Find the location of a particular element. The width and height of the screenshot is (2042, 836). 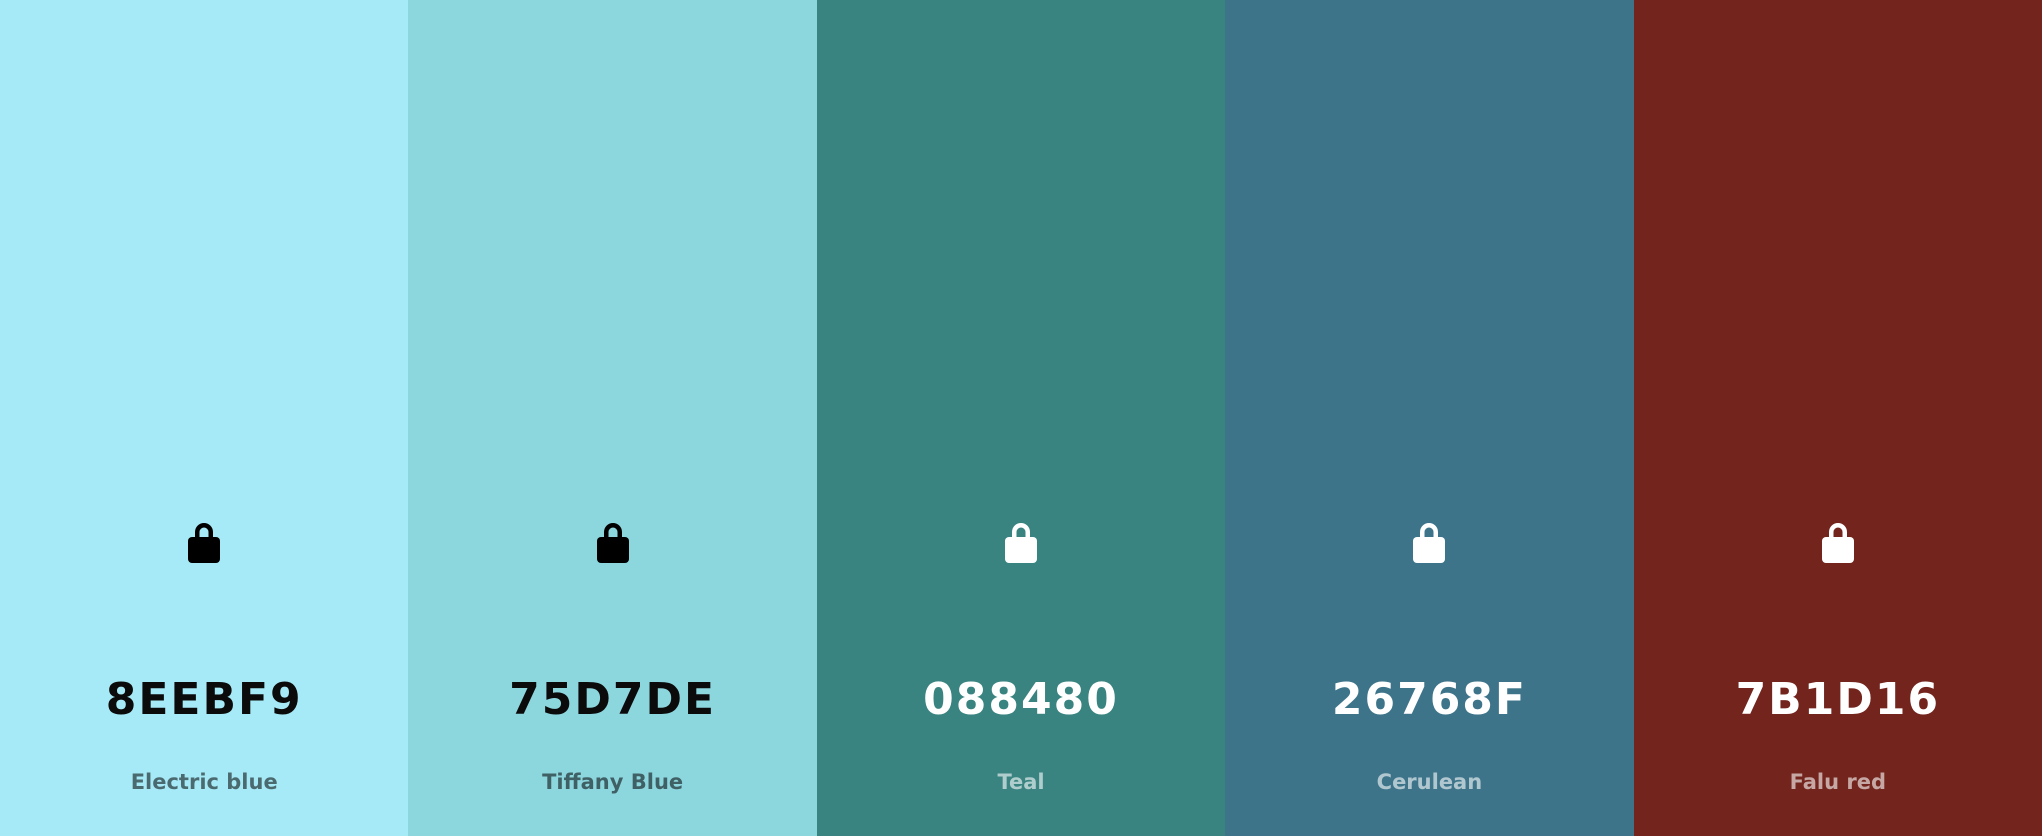

color-name: Teal is located at coordinates (1021, 782).